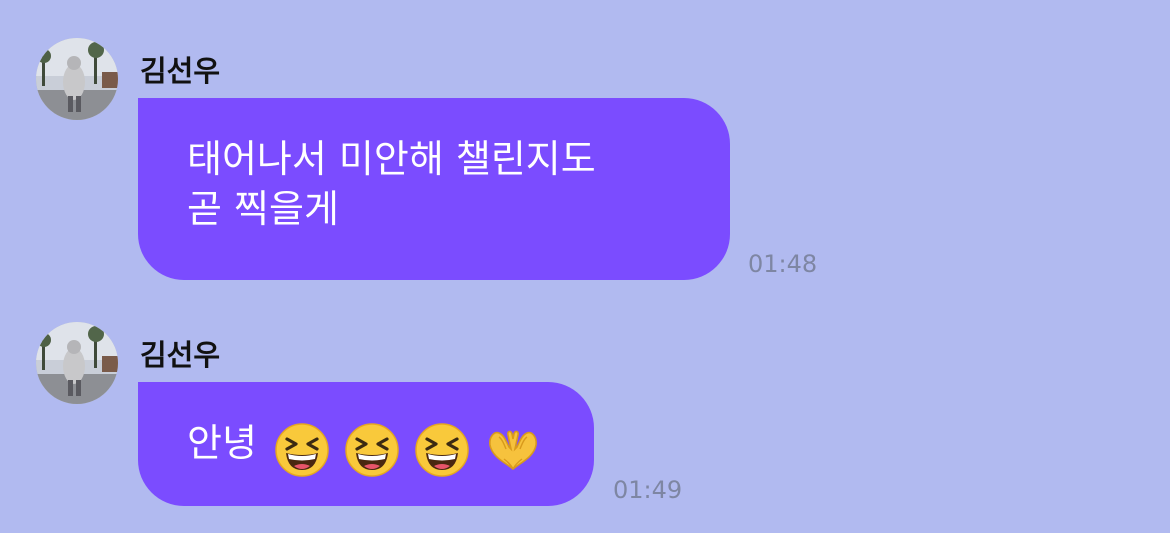 The image size is (1170, 533). I want to click on heart-hands-icon, so click(513, 450).